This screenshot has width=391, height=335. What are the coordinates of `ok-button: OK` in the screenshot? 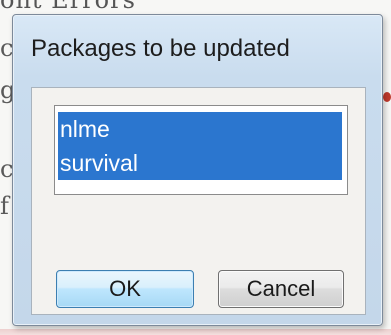 It's located at (125, 289).